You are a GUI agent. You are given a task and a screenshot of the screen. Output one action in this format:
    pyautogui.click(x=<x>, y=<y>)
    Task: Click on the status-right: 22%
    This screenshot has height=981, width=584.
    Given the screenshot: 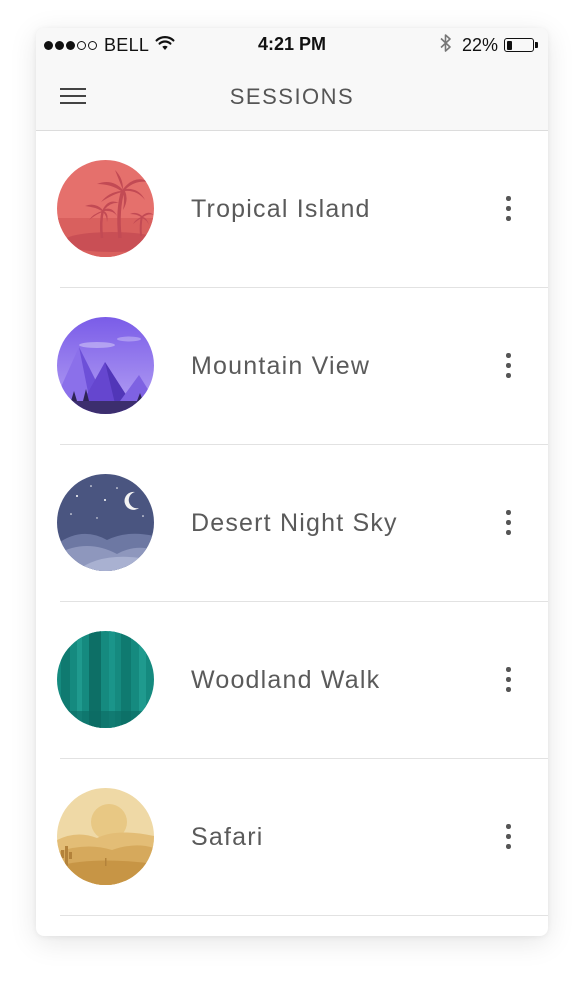 What is the action you would take?
    pyautogui.click(x=489, y=45)
    